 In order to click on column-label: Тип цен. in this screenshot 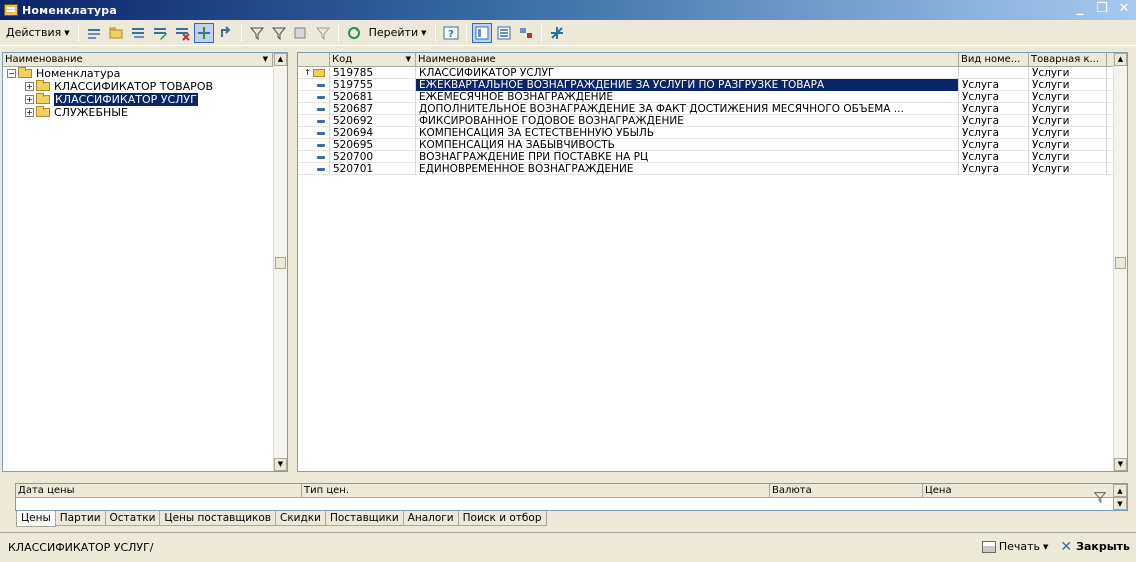, I will do `click(326, 490)`.